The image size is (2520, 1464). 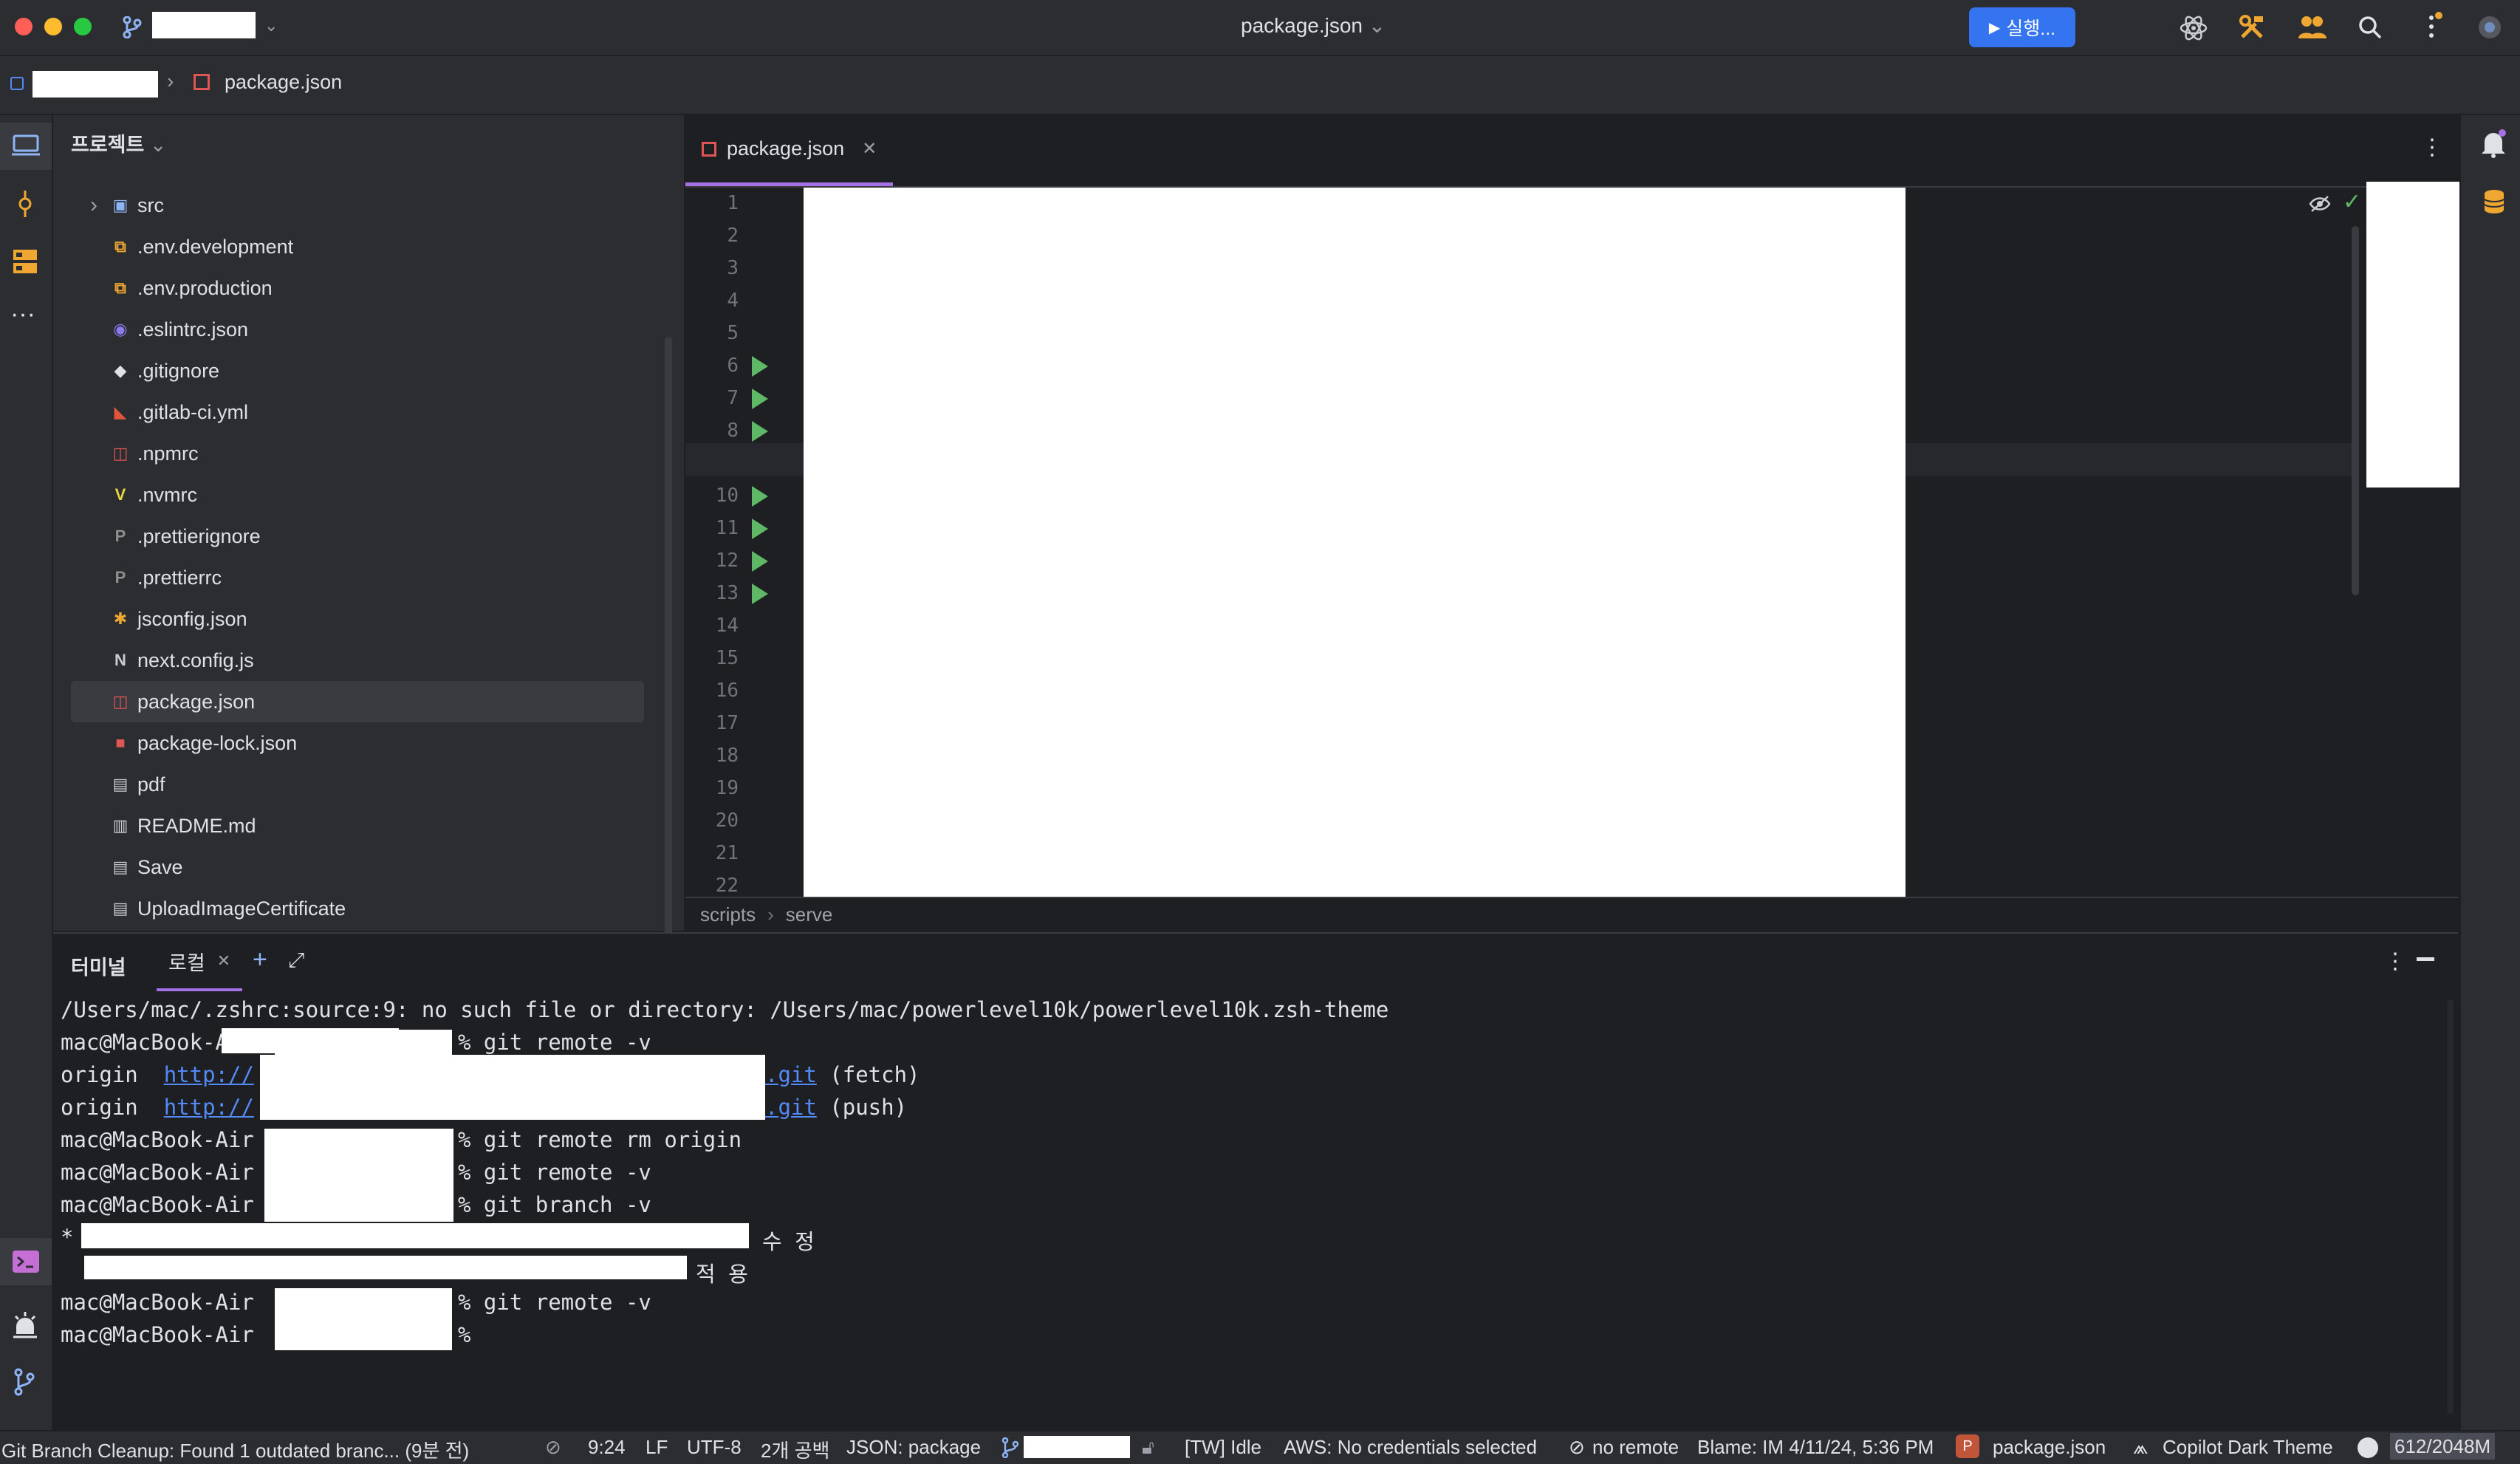 I want to click on eye-hidden-icon, so click(x=2320, y=204).